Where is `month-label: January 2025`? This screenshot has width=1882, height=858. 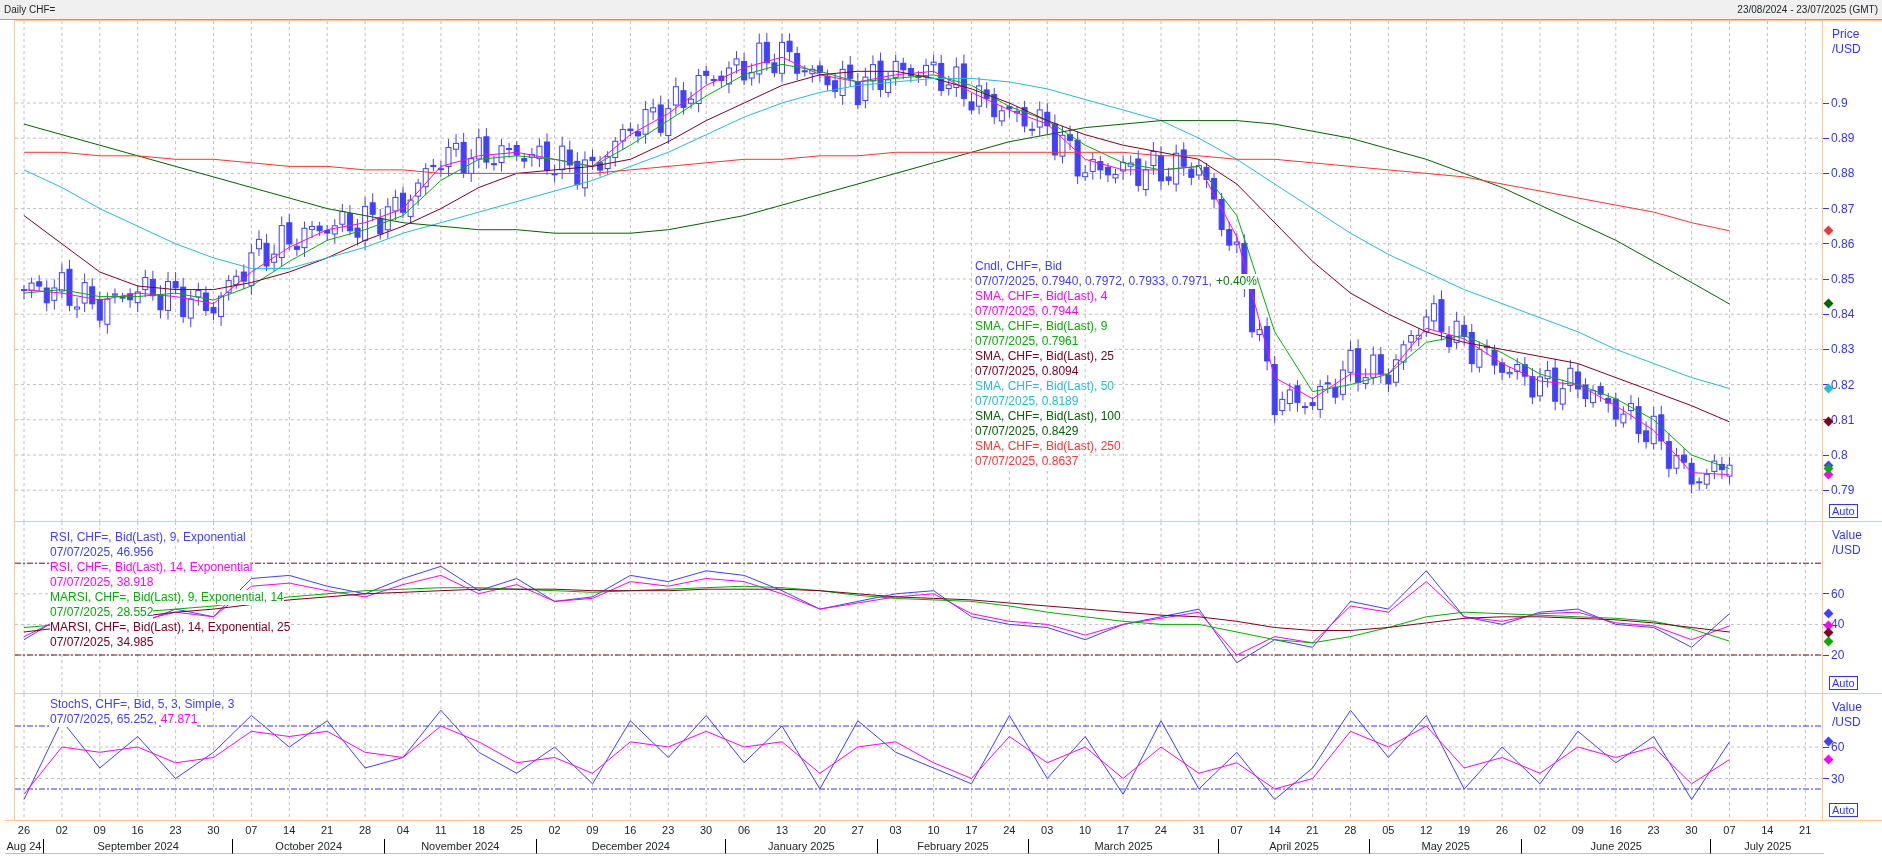 month-label: January 2025 is located at coordinates (801, 846).